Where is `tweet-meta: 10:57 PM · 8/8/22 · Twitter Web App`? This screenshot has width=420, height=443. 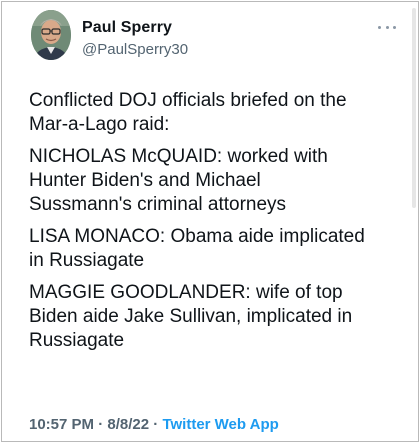 tweet-meta: 10:57 PM · 8/8/22 · Twitter Web App is located at coordinates (154, 424).